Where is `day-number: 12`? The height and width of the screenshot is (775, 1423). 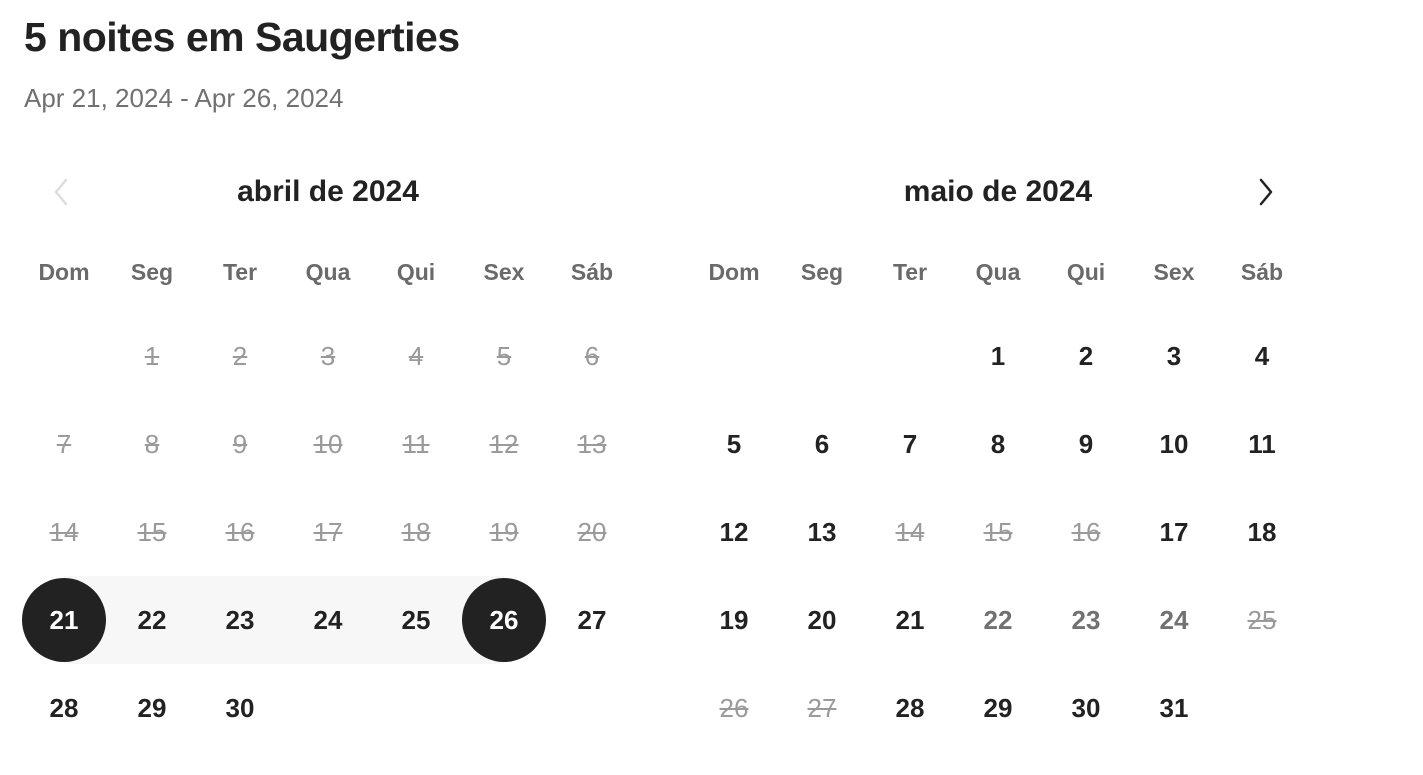 day-number: 12 is located at coordinates (734, 531).